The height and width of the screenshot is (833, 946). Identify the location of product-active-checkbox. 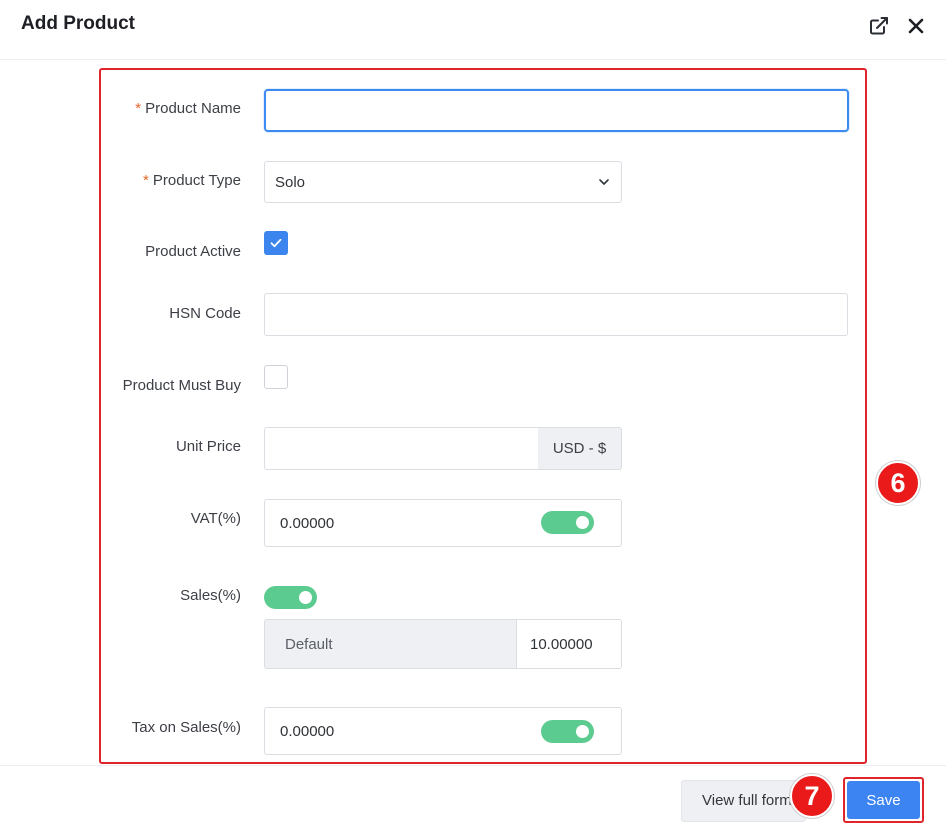
(276, 243).